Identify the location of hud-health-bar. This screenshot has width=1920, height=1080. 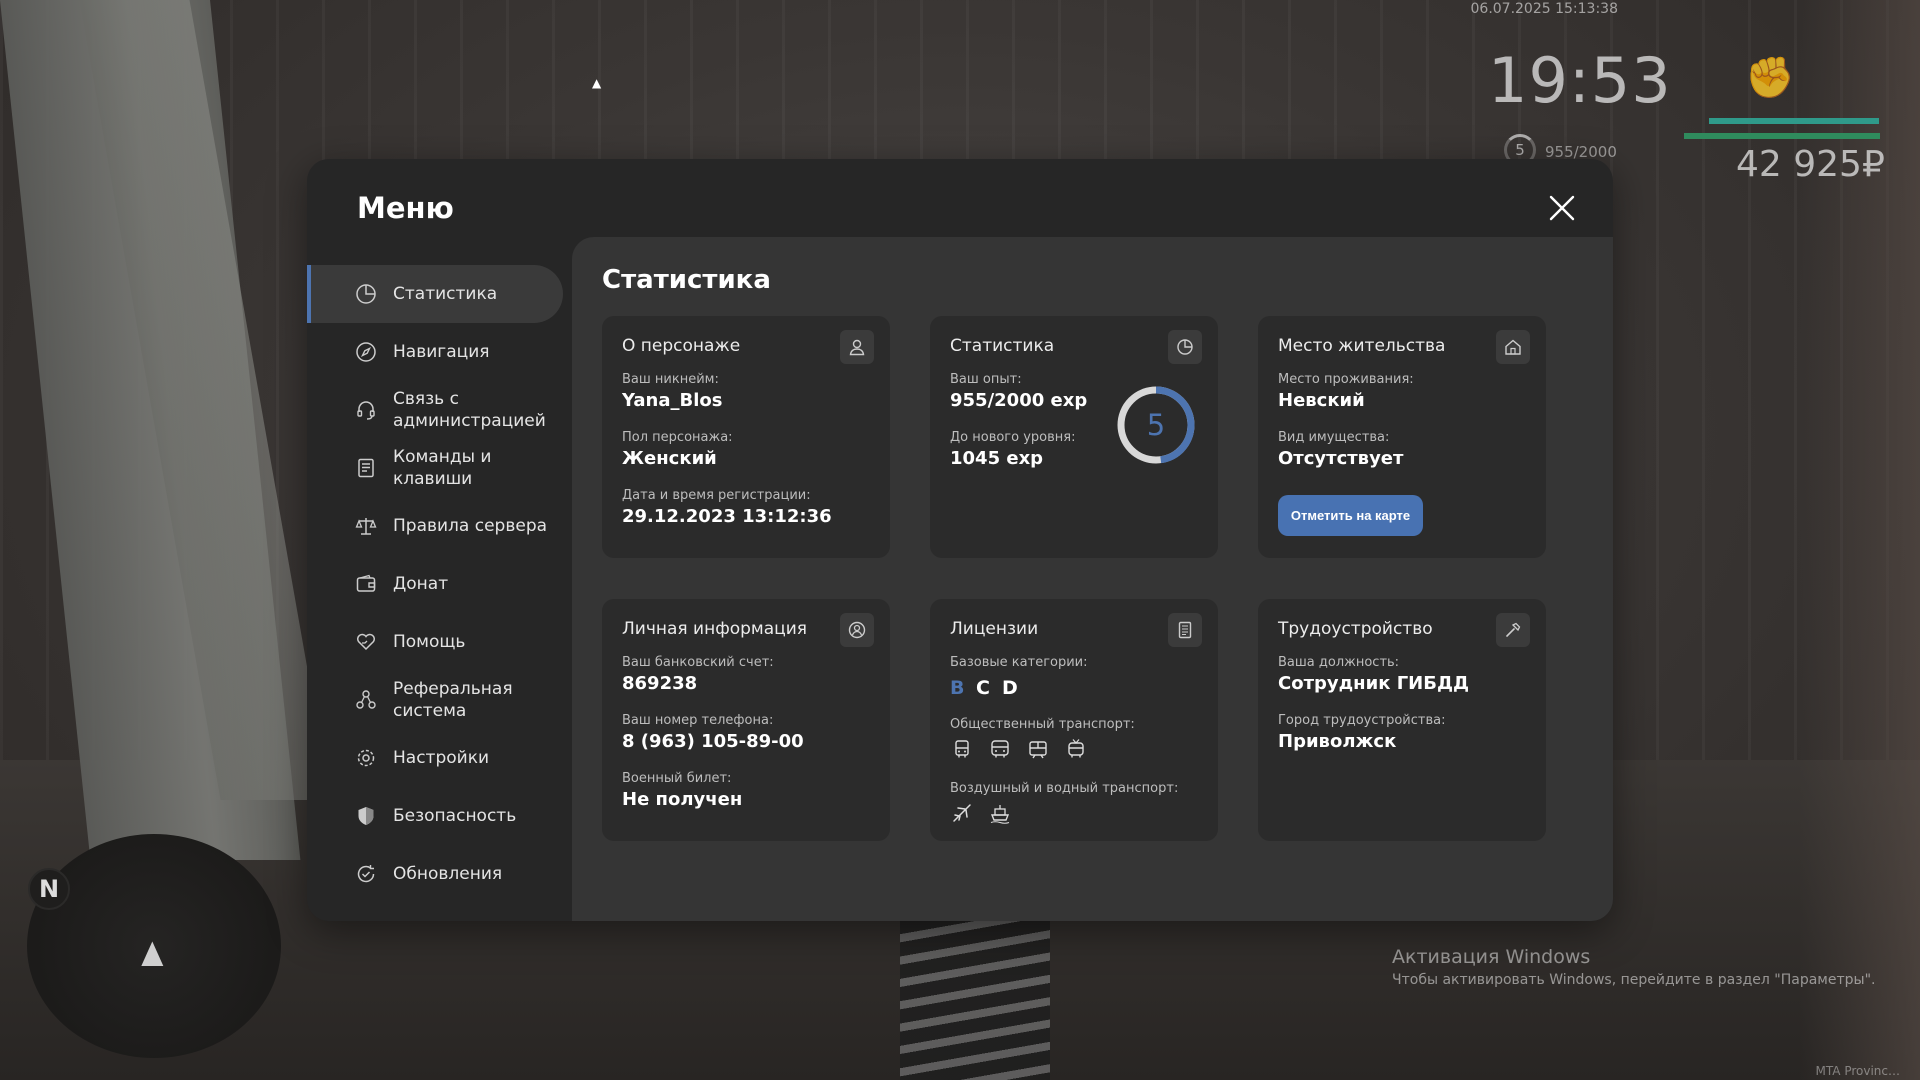
(1782, 136).